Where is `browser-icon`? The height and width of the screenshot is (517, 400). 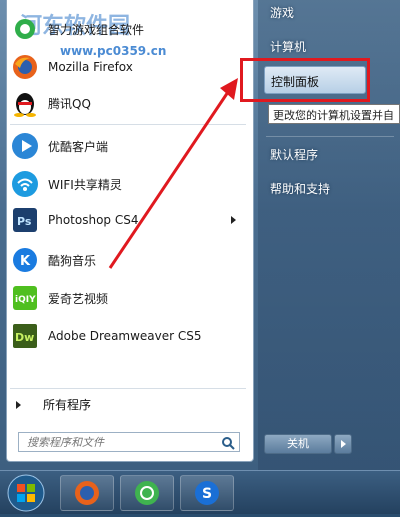 browser-icon is located at coordinates (147, 493).